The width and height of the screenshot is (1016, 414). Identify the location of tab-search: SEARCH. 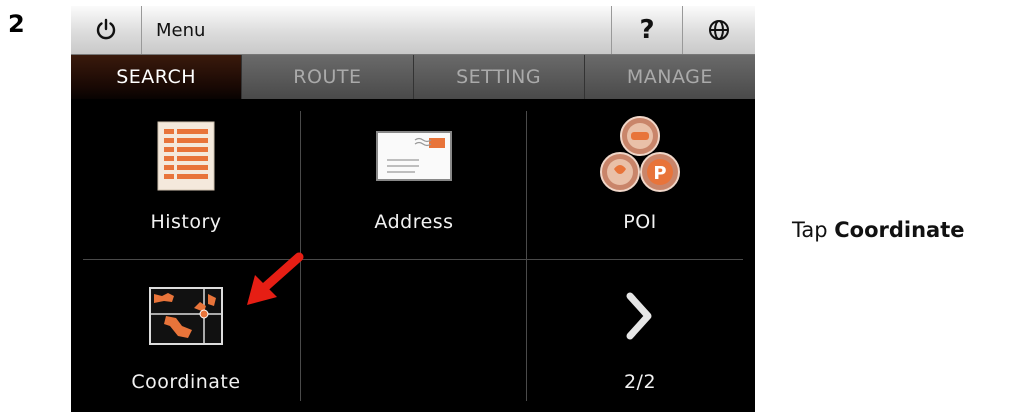
(157, 77).